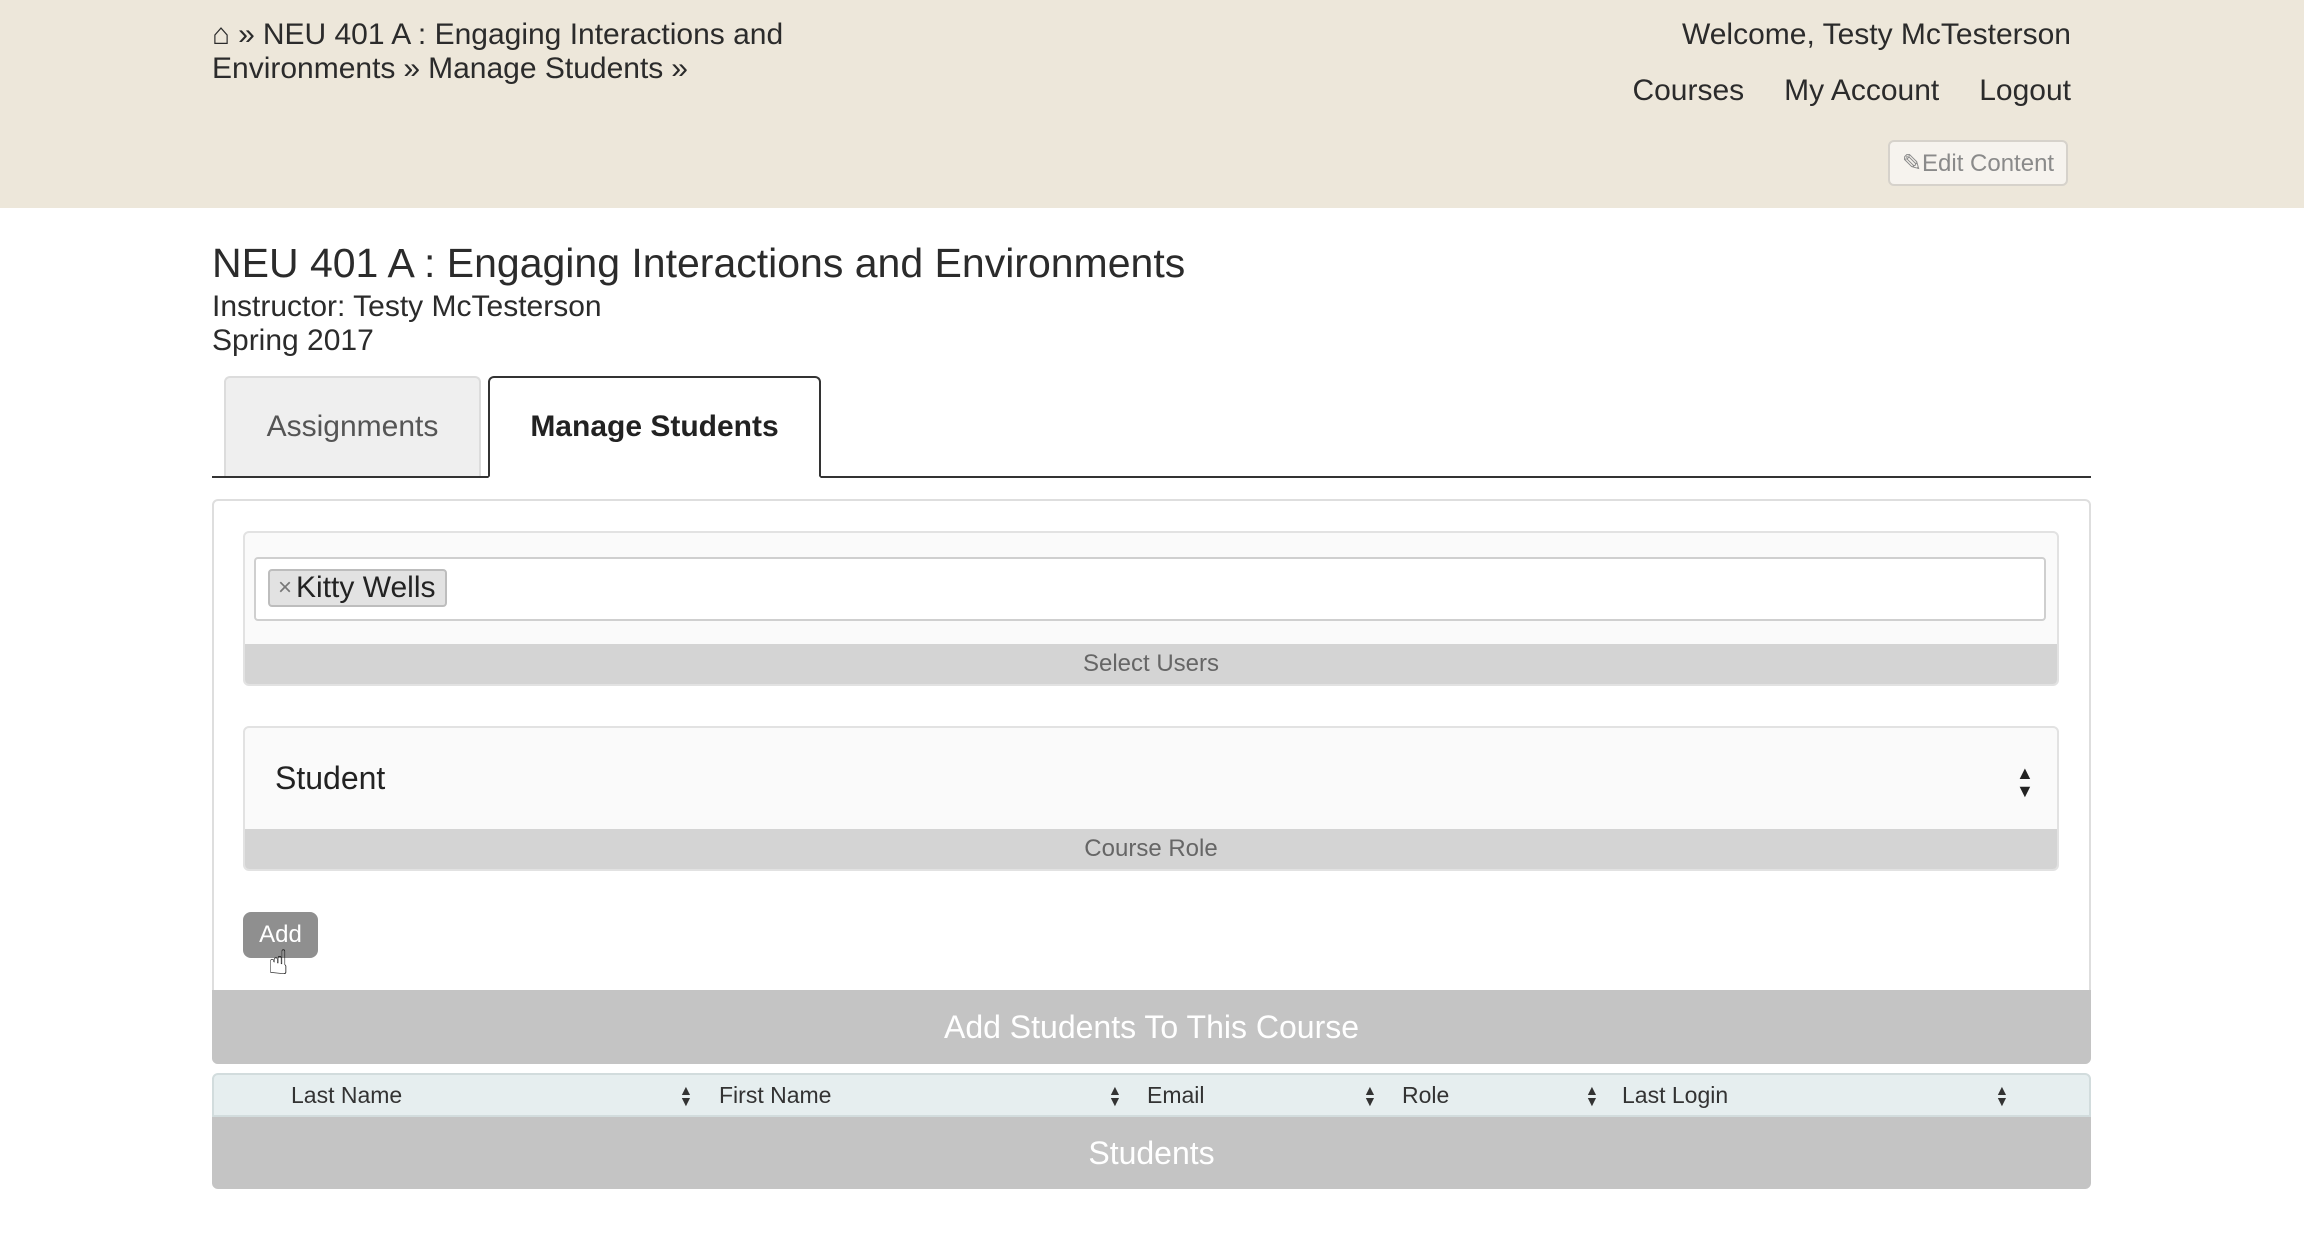 The height and width of the screenshot is (1239, 2304). What do you see at coordinates (285, 588) in the screenshot?
I see `remove-tag-icon: ×` at bounding box center [285, 588].